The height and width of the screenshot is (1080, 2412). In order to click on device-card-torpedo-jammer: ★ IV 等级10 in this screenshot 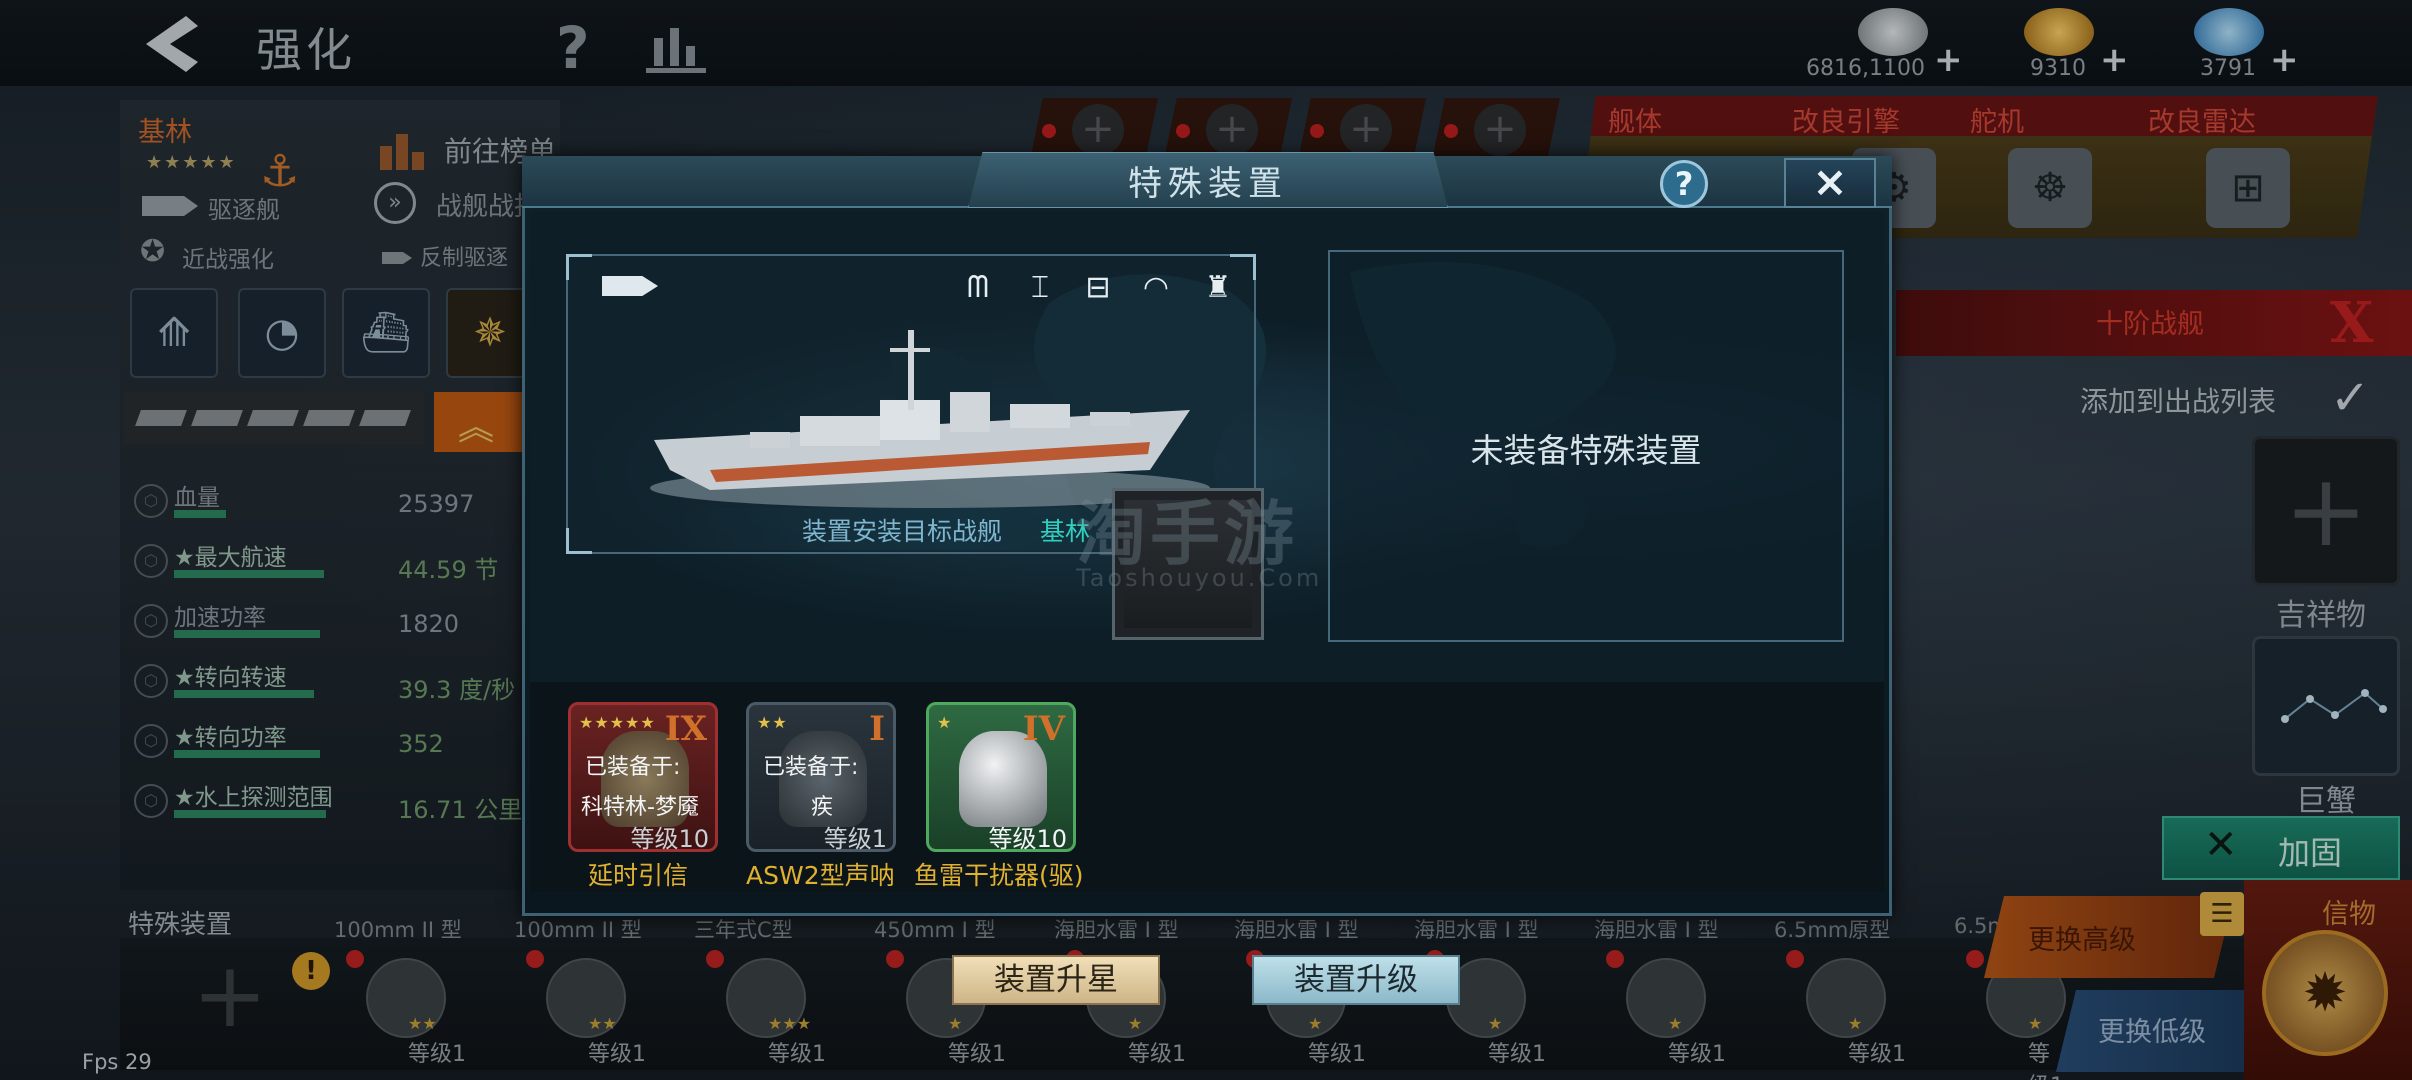, I will do `click(1001, 777)`.